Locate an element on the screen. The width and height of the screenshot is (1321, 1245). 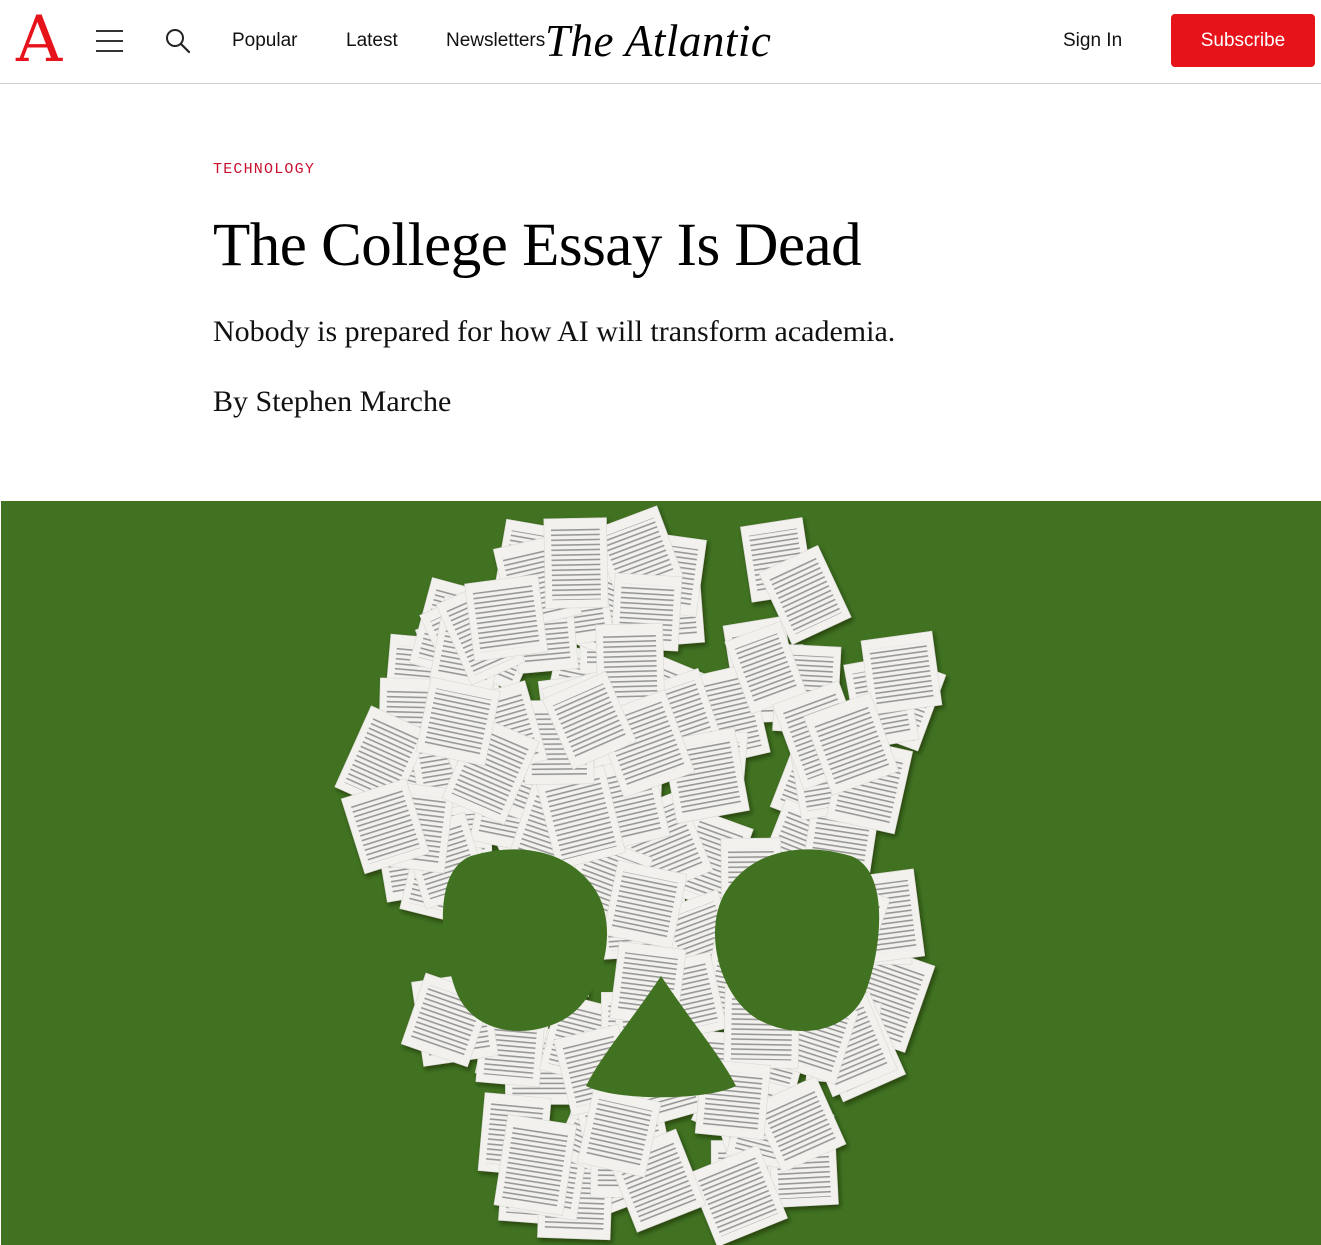
byline: By Stephen Marche is located at coordinates (332, 402).